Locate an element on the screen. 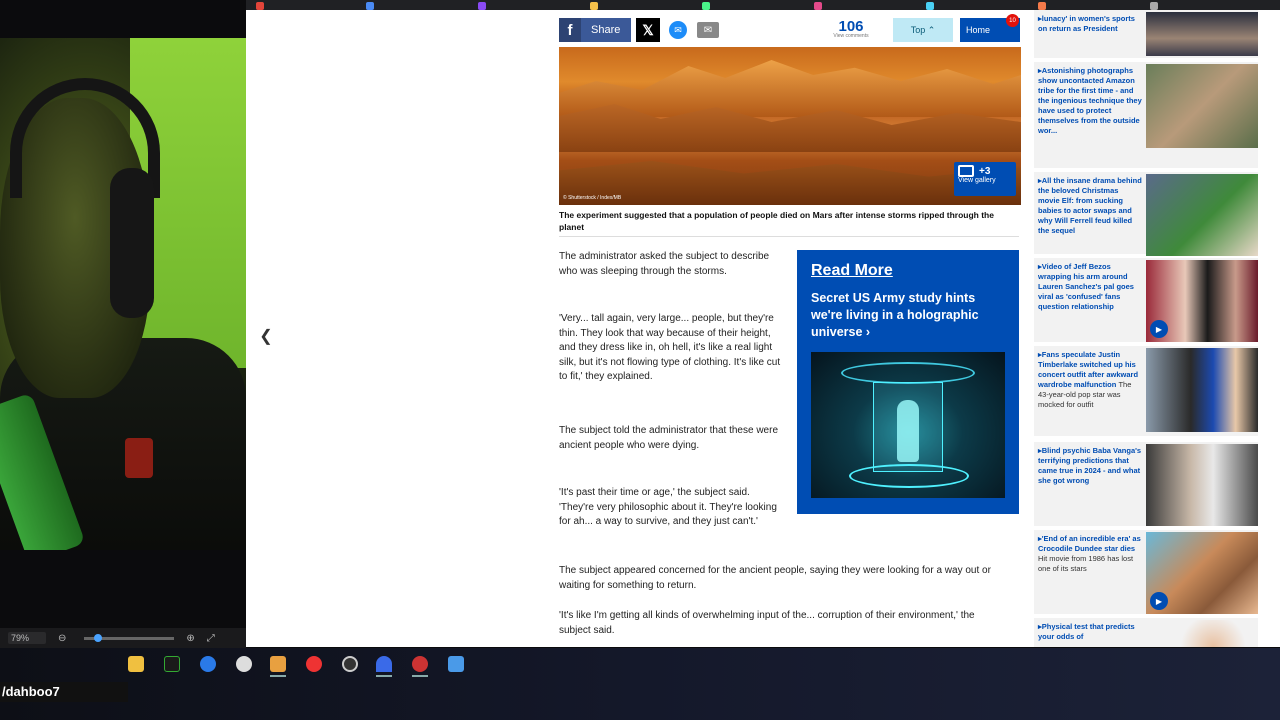  zoom-level-select: 79% is located at coordinates (27, 638).